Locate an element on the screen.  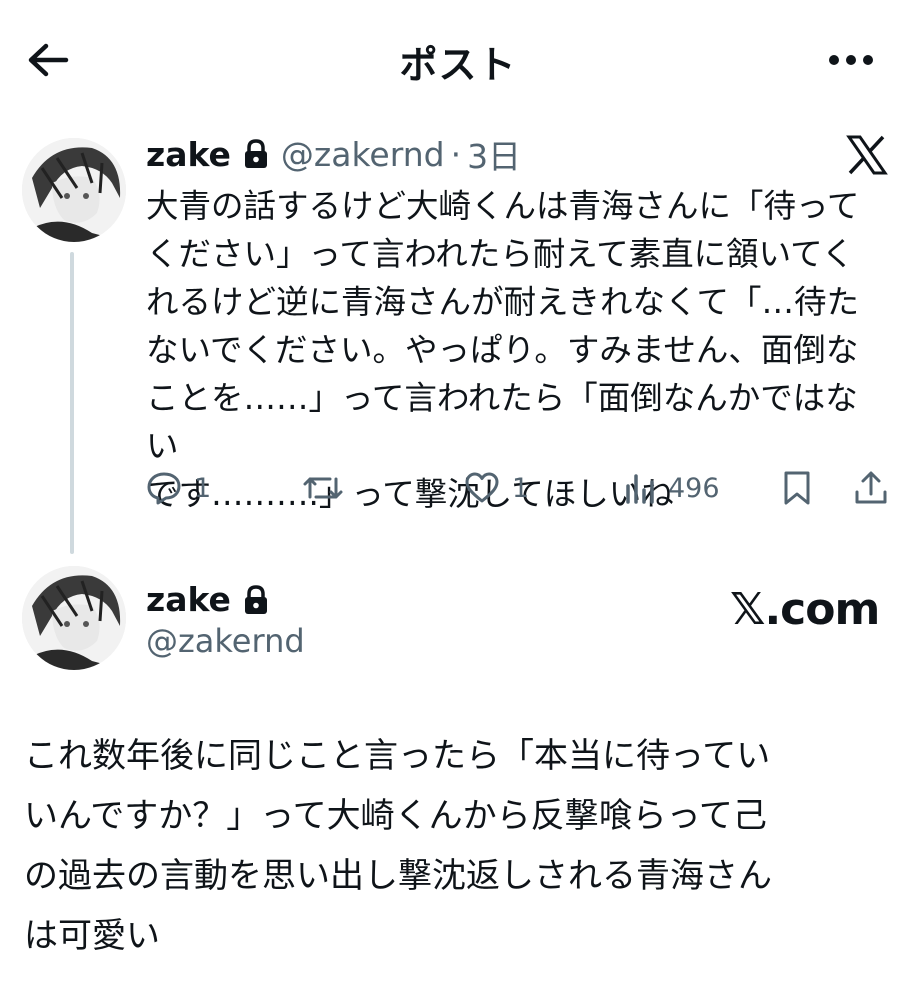
views-icon is located at coordinates (640, 489).